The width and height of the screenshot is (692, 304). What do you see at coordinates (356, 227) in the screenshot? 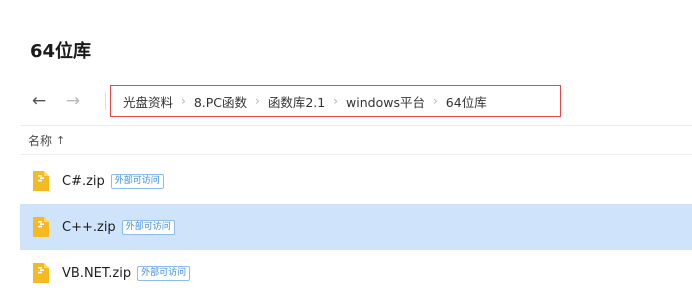
I see `file-row-selected: C++.zip 外部可访问` at bounding box center [356, 227].